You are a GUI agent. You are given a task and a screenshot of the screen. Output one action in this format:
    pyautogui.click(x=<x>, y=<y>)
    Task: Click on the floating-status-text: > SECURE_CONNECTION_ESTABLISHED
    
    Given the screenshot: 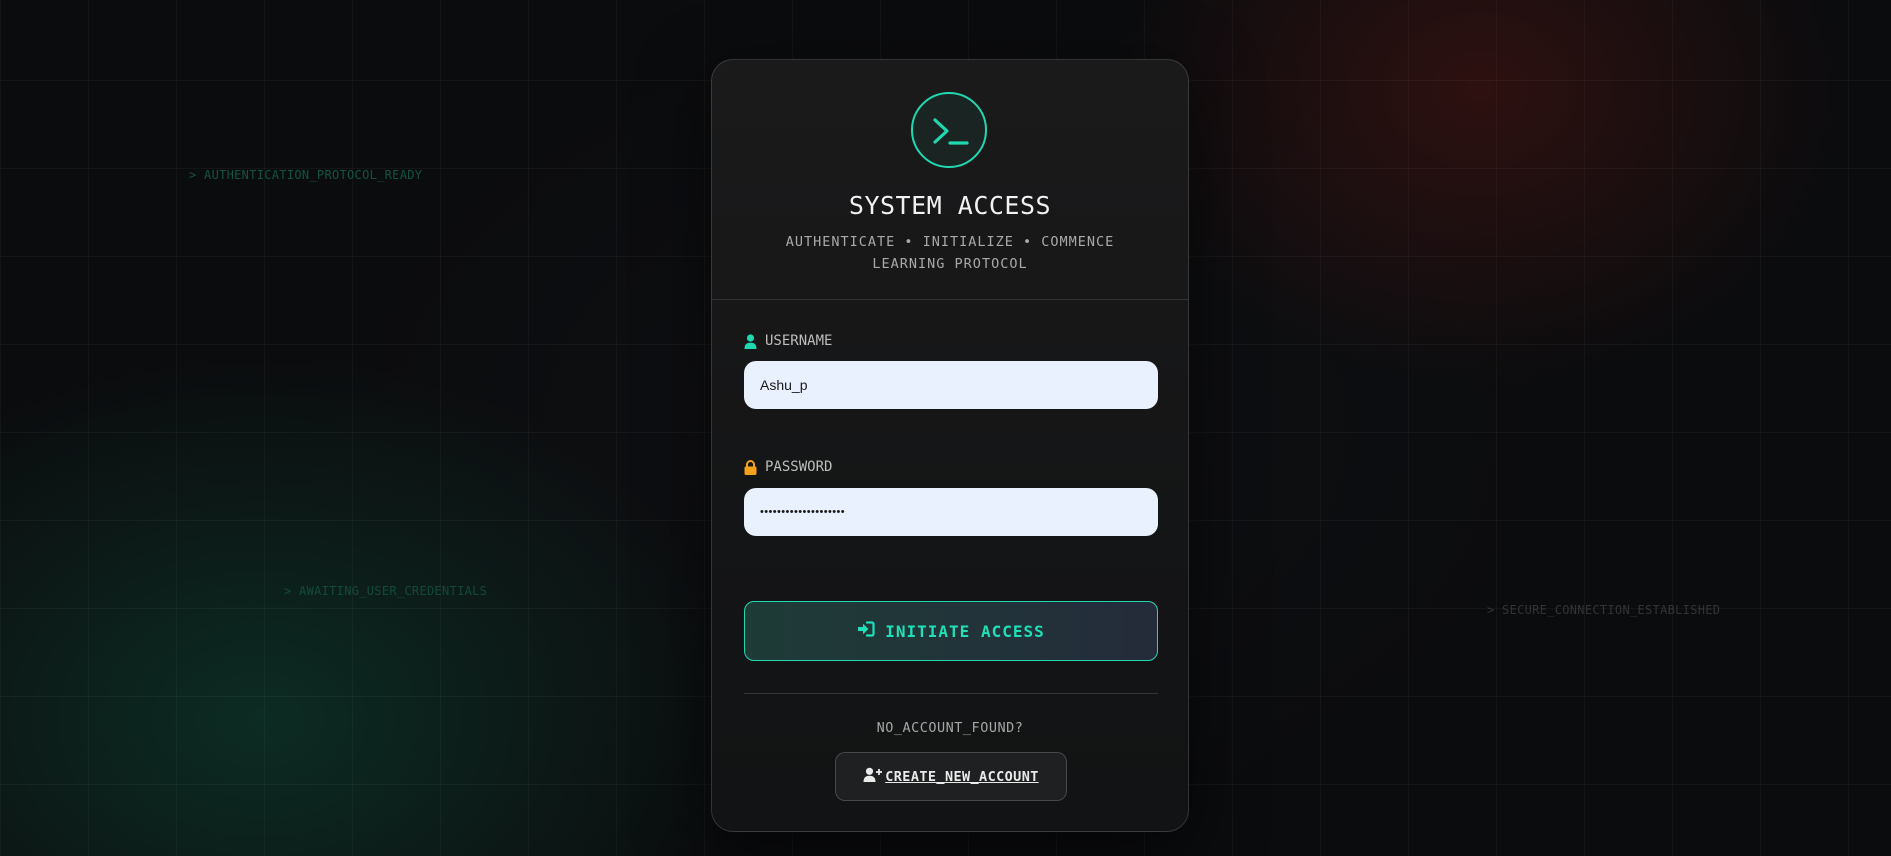 What is the action you would take?
    pyautogui.click(x=1604, y=610)
    